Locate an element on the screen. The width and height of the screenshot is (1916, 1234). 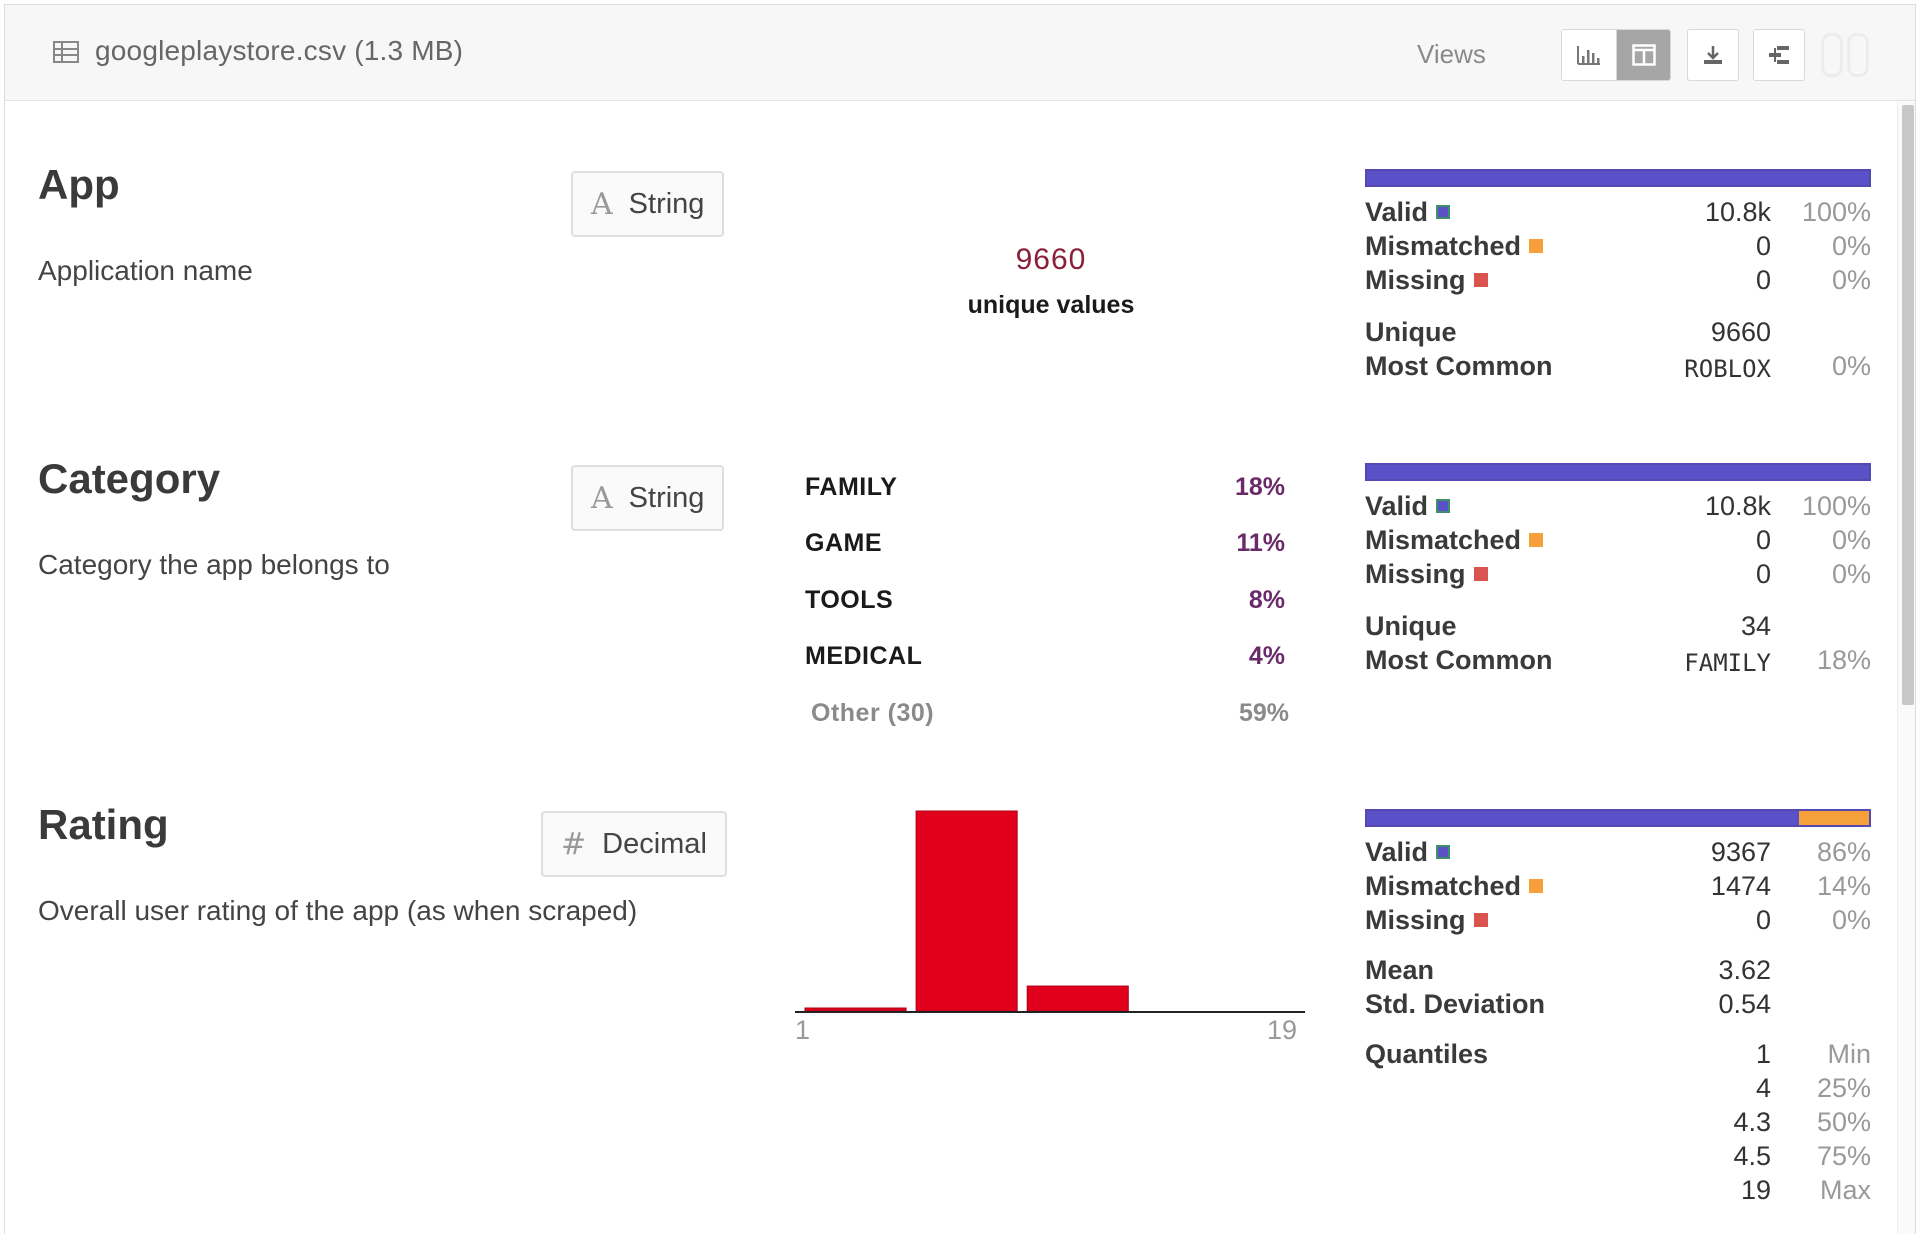
column-name: Rating is located at coordinates (103, 824).